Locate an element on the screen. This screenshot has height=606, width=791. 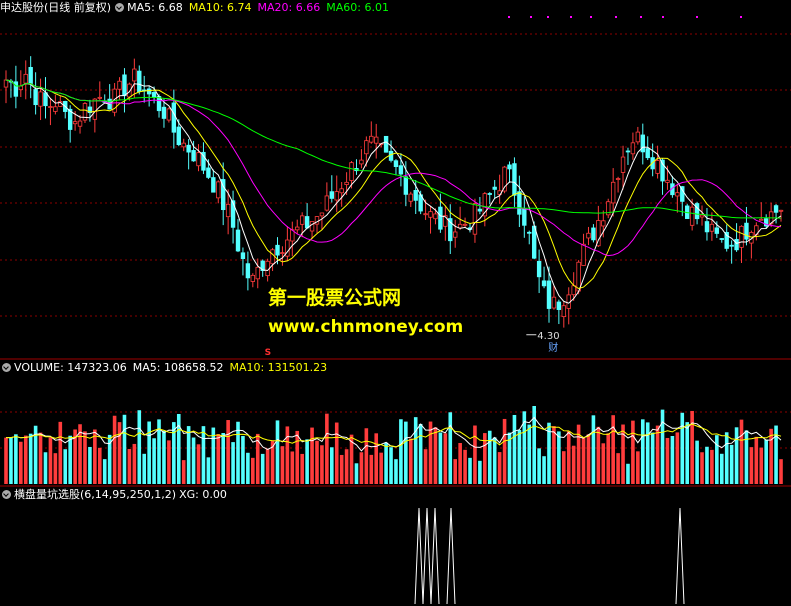
watermark-title: 第一股票公式网 is located at coordinates (335, 298).